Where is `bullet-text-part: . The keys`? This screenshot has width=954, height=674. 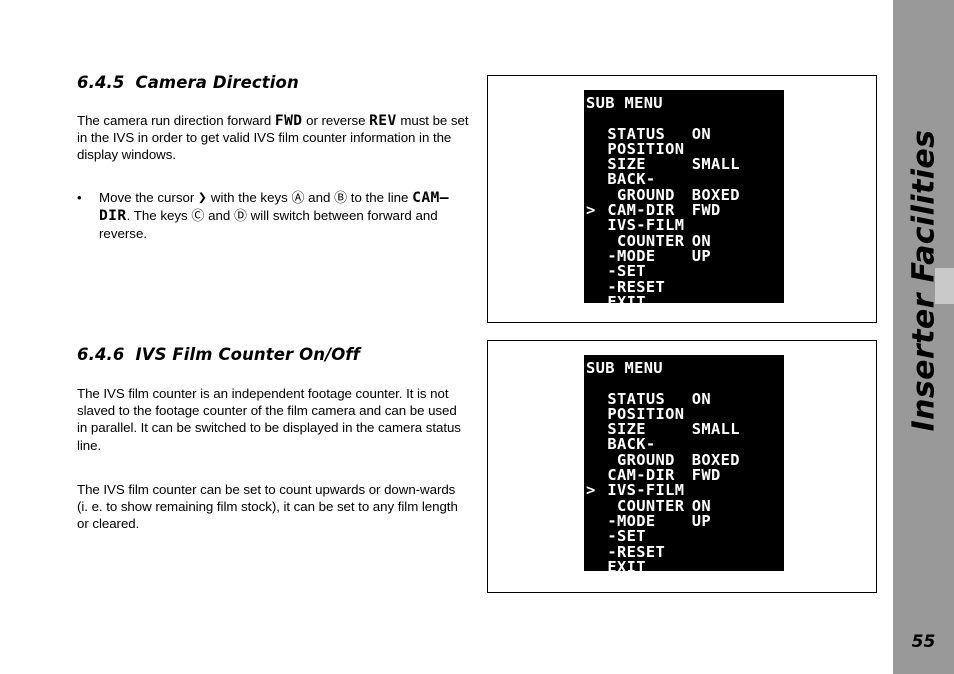
bullet-text-part: . The keys is located at coordinates (159, 215).